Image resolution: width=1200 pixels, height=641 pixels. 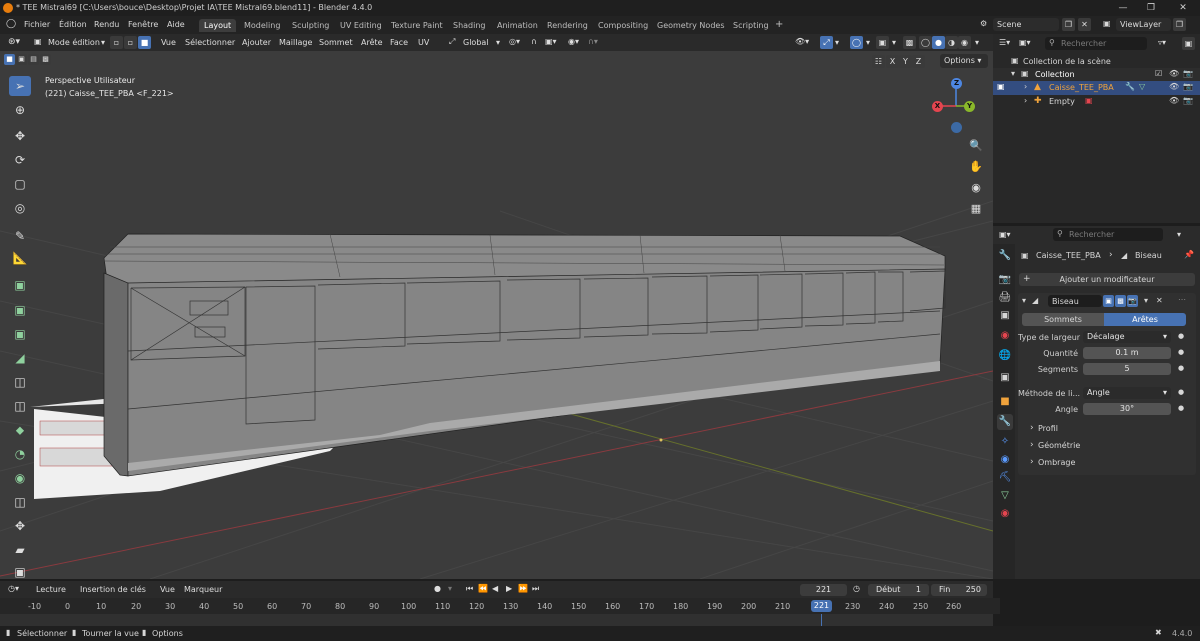 I want to click on timeline-editor-type-icon: ◷▾, so click(x=13, y=588).